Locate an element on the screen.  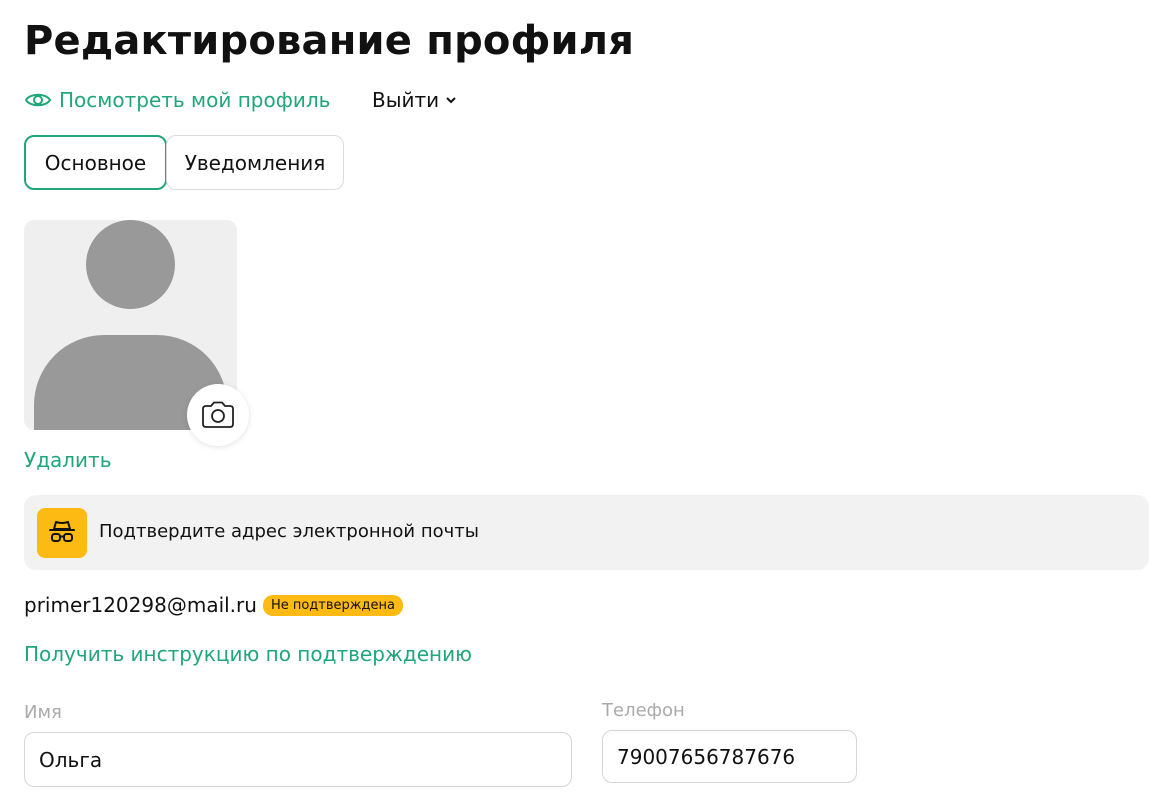
email-address: primer120298@mail.ru is located at coordinates (140, 605).